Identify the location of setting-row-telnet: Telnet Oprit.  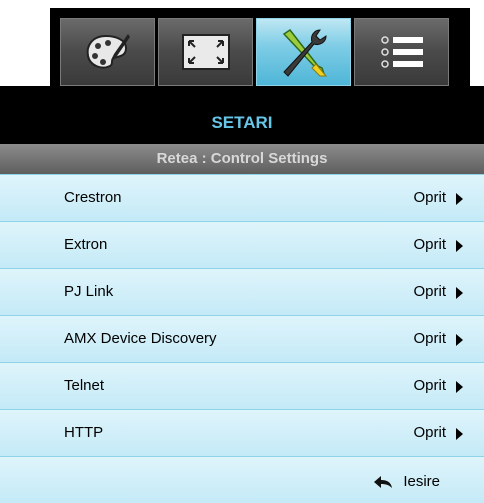
(242, 385).